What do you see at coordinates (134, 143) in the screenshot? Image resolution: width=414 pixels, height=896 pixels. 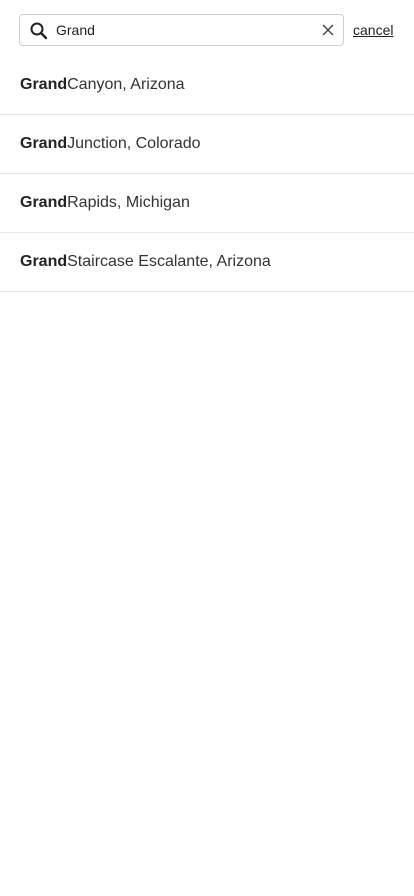 I see `suggestion-rest: Junction, Colorado` at bounding box center [134, 143].